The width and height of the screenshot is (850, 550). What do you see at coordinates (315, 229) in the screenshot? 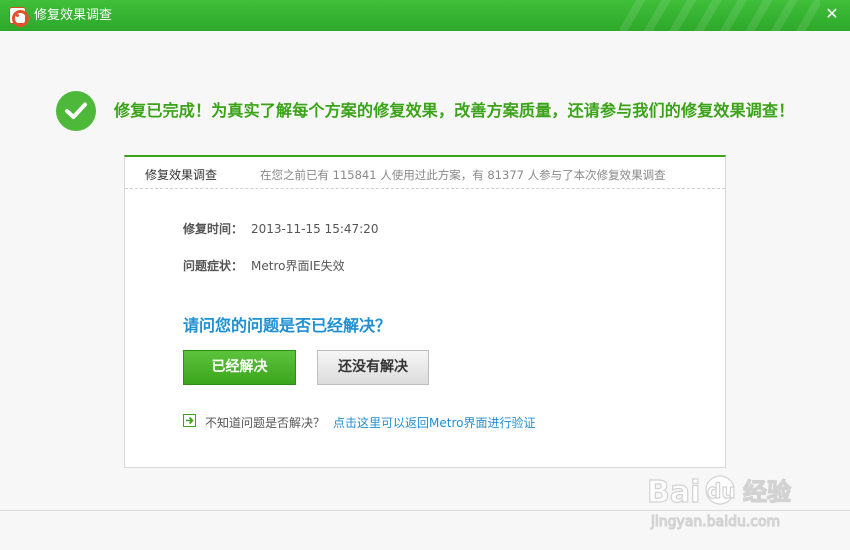
I see `repair-time-value: 2013-11-15 15:47:20` at bounding box center [315, 229].